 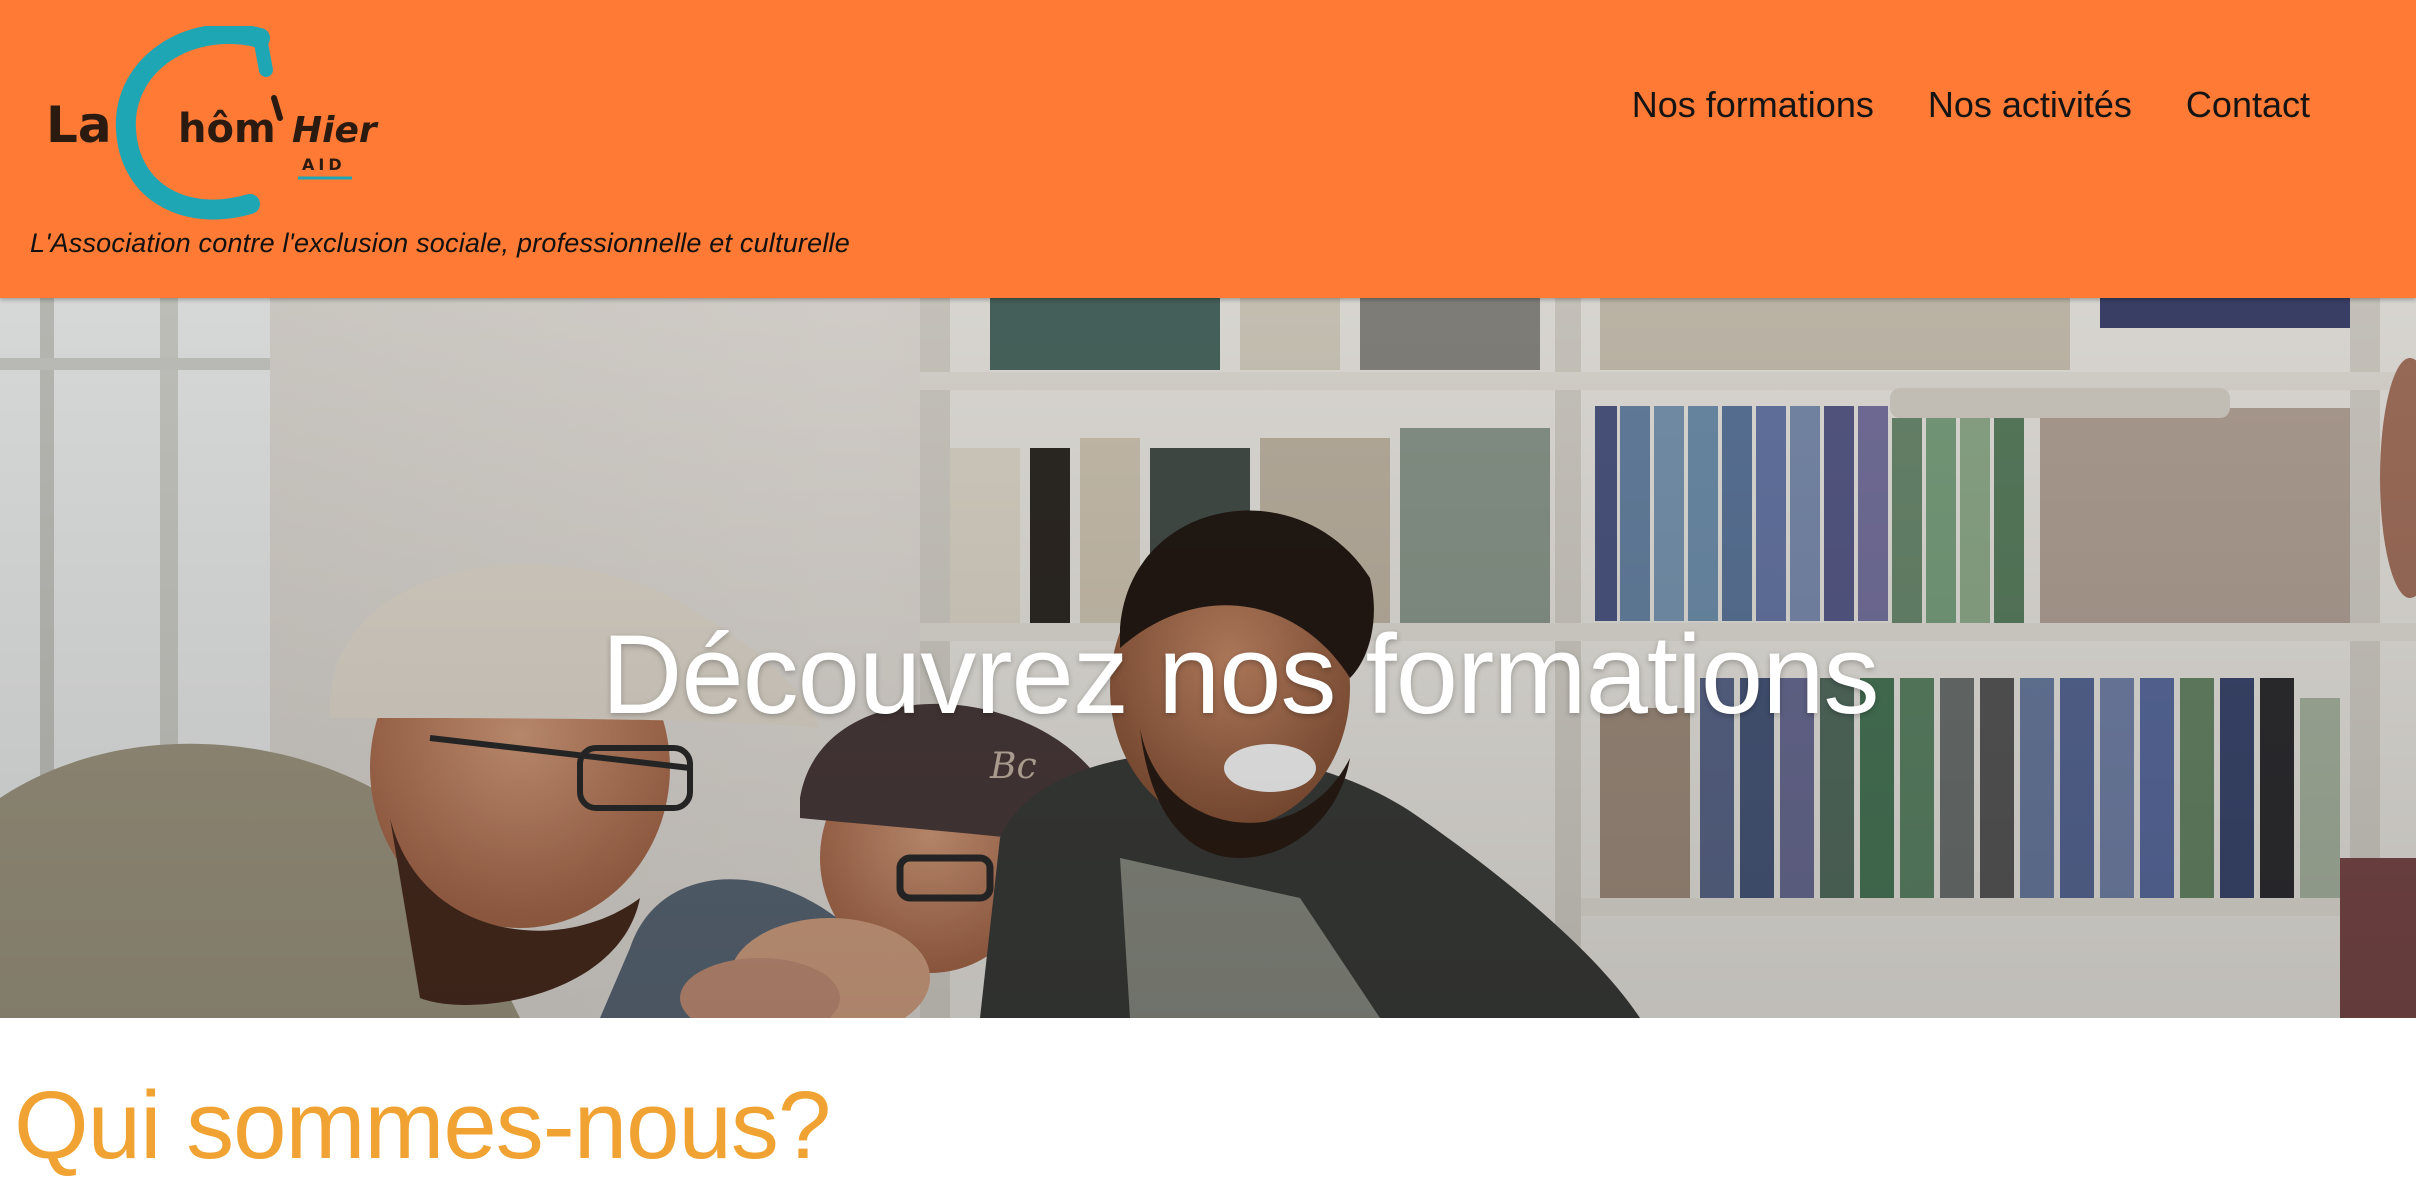 What do you see at coordinates (1753, 105) in the screenshot?
I see `nav-link-formations: Nos formations` at bounding box center [1753, 105].